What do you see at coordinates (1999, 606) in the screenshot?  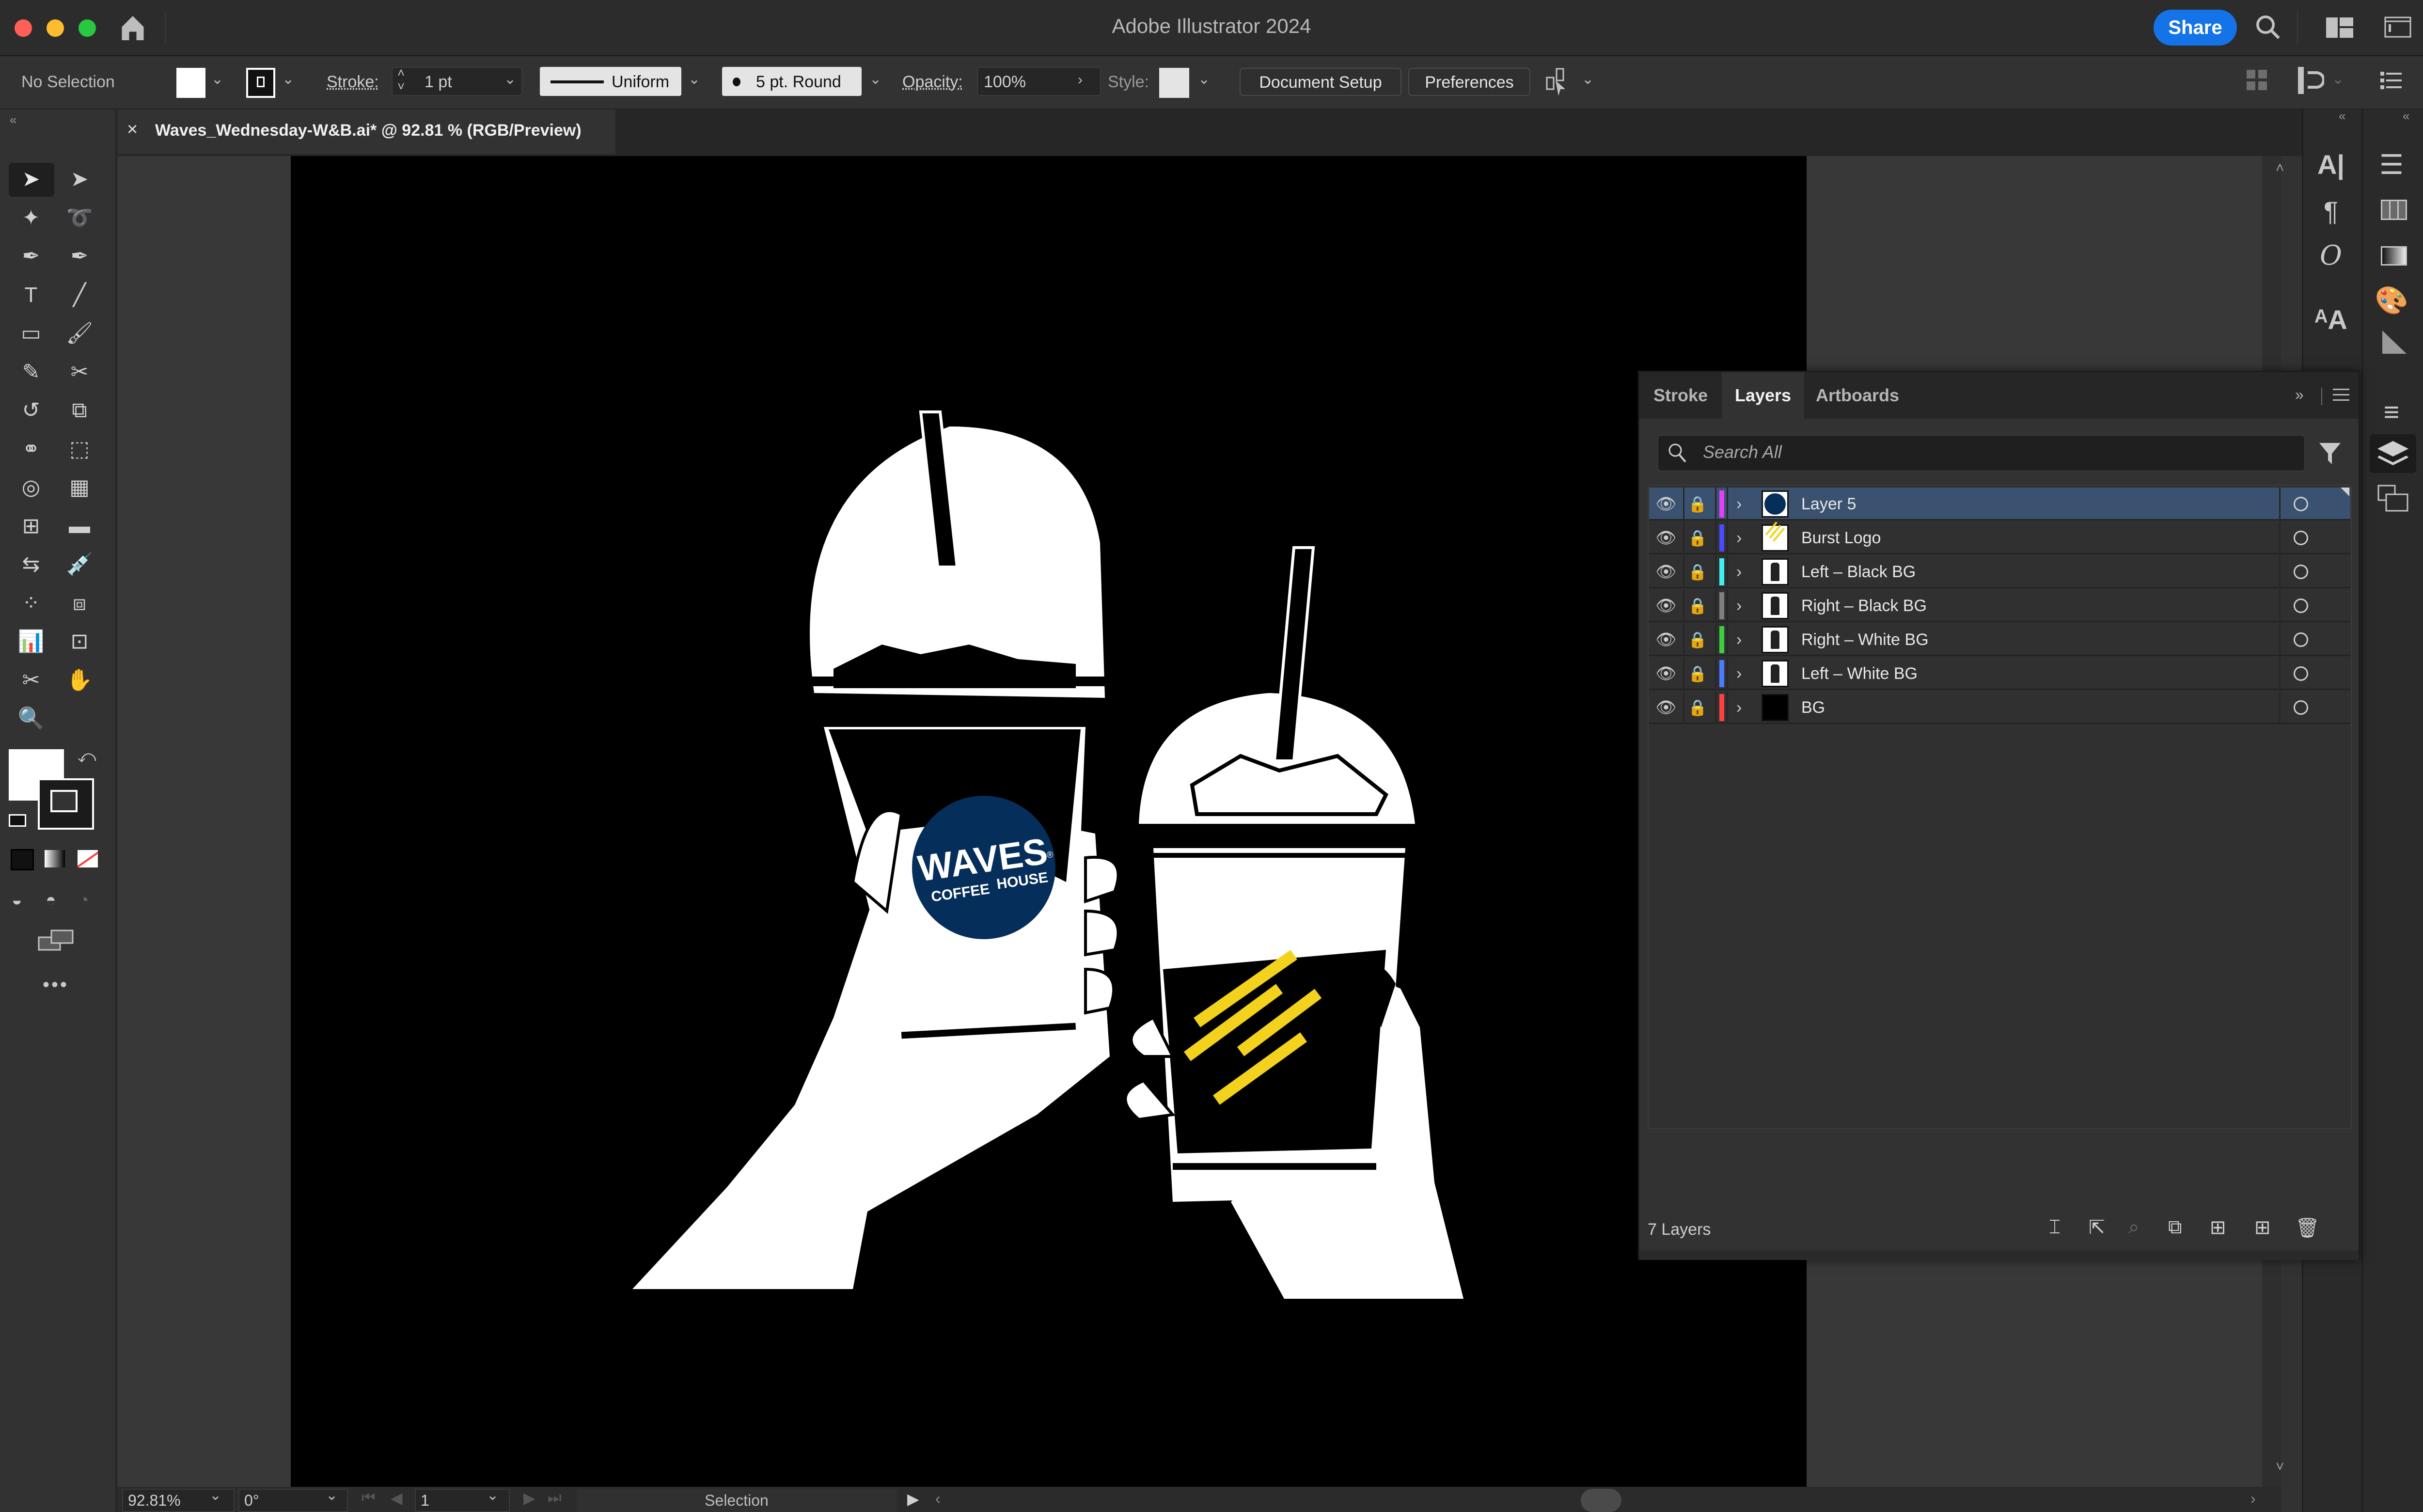 I see `layer-row: 👁 🔒 › Right – Black BG` at bounding box center [1999, 606].